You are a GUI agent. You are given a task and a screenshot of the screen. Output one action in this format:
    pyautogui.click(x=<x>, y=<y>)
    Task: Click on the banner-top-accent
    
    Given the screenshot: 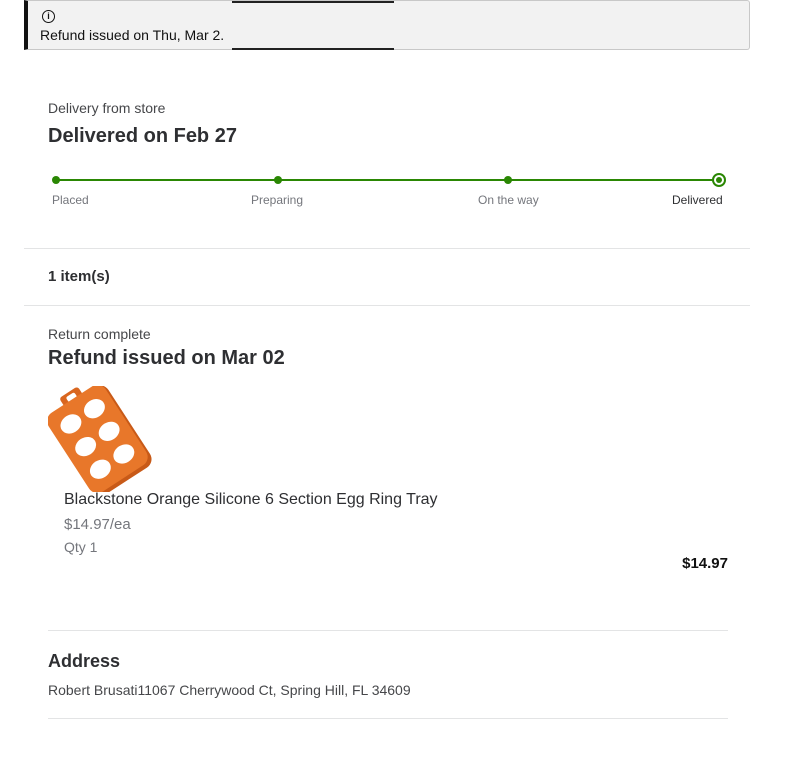 What is the action you would take?
    pyautogui.click(x=313, y=2)
    